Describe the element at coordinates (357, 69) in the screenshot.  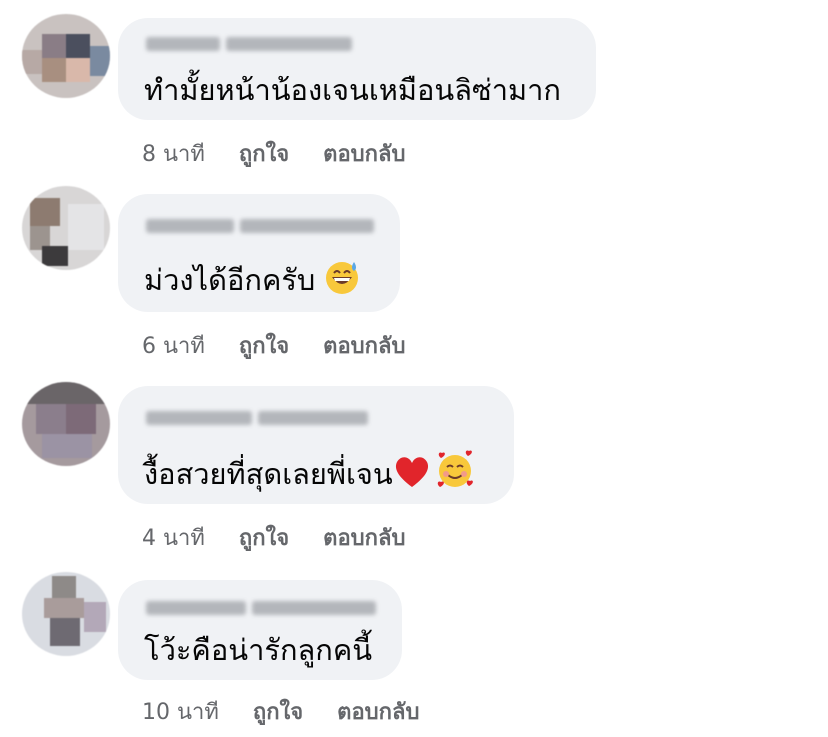
I see `comment-bubble: ทำมั้ยหน้าน้องเจนเหมือนลิซ่ามาก` at that location.